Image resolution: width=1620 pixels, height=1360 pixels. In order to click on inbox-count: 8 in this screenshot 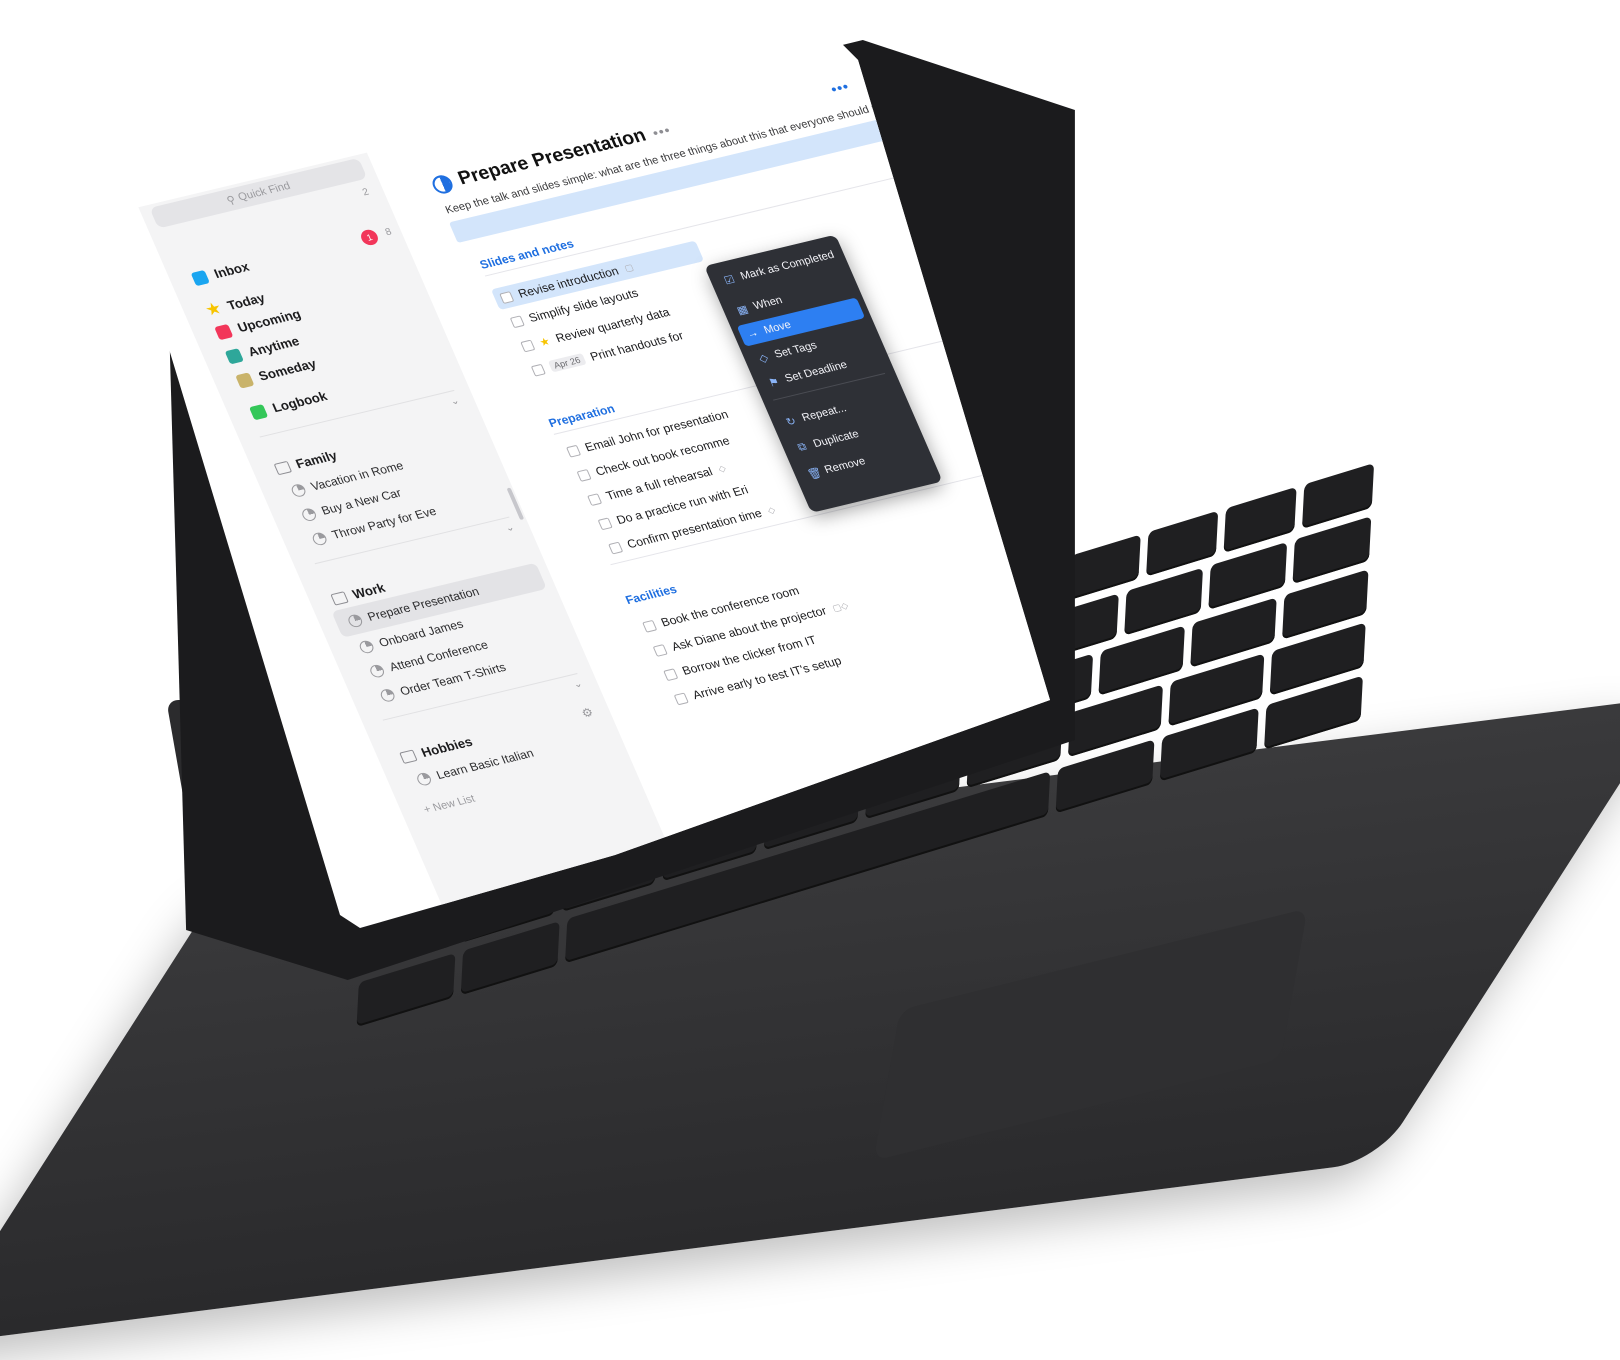, I will do `click(388, 232)`.